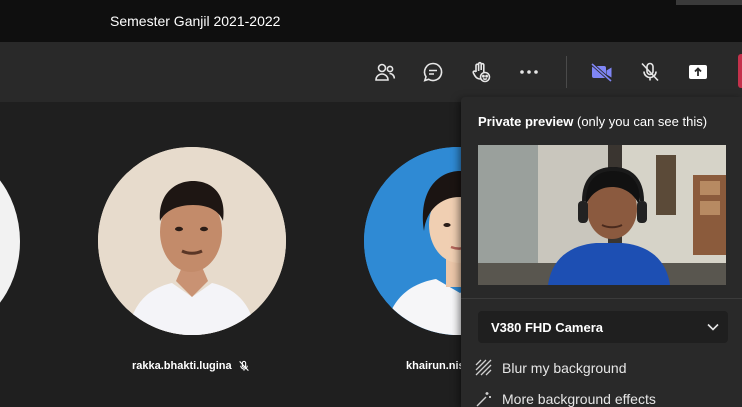 The image size is (742, 407). I want to click on camera-select: V380 FHD Camera, so click(603, 327).